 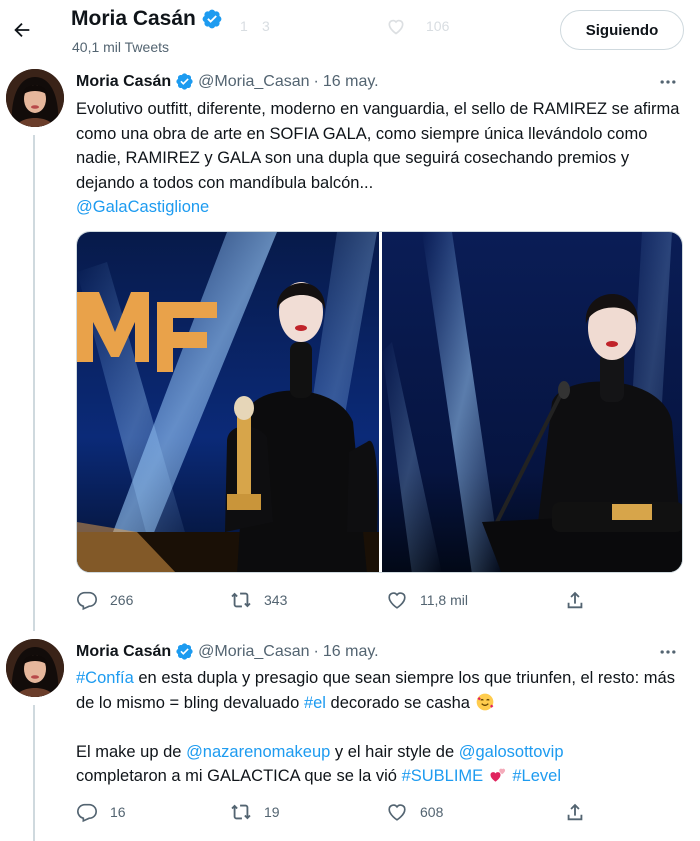 I want to click on hashtag-link: #el, so click(x=315, y=703).